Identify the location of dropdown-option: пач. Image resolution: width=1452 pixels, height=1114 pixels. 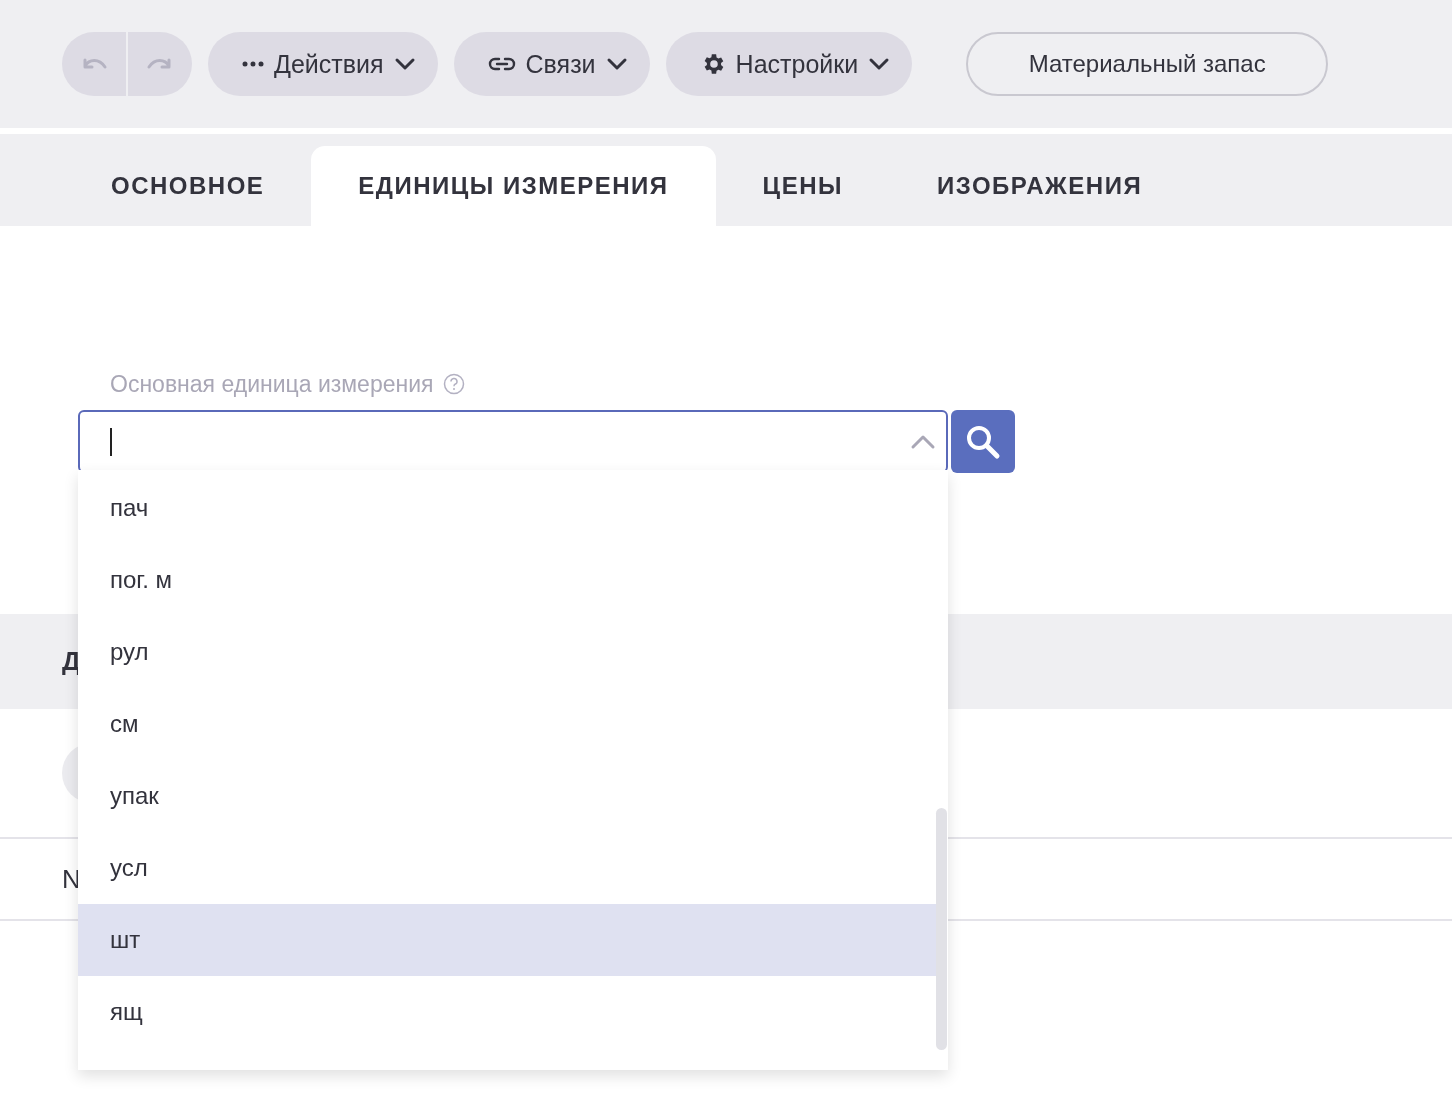
(507, 508).